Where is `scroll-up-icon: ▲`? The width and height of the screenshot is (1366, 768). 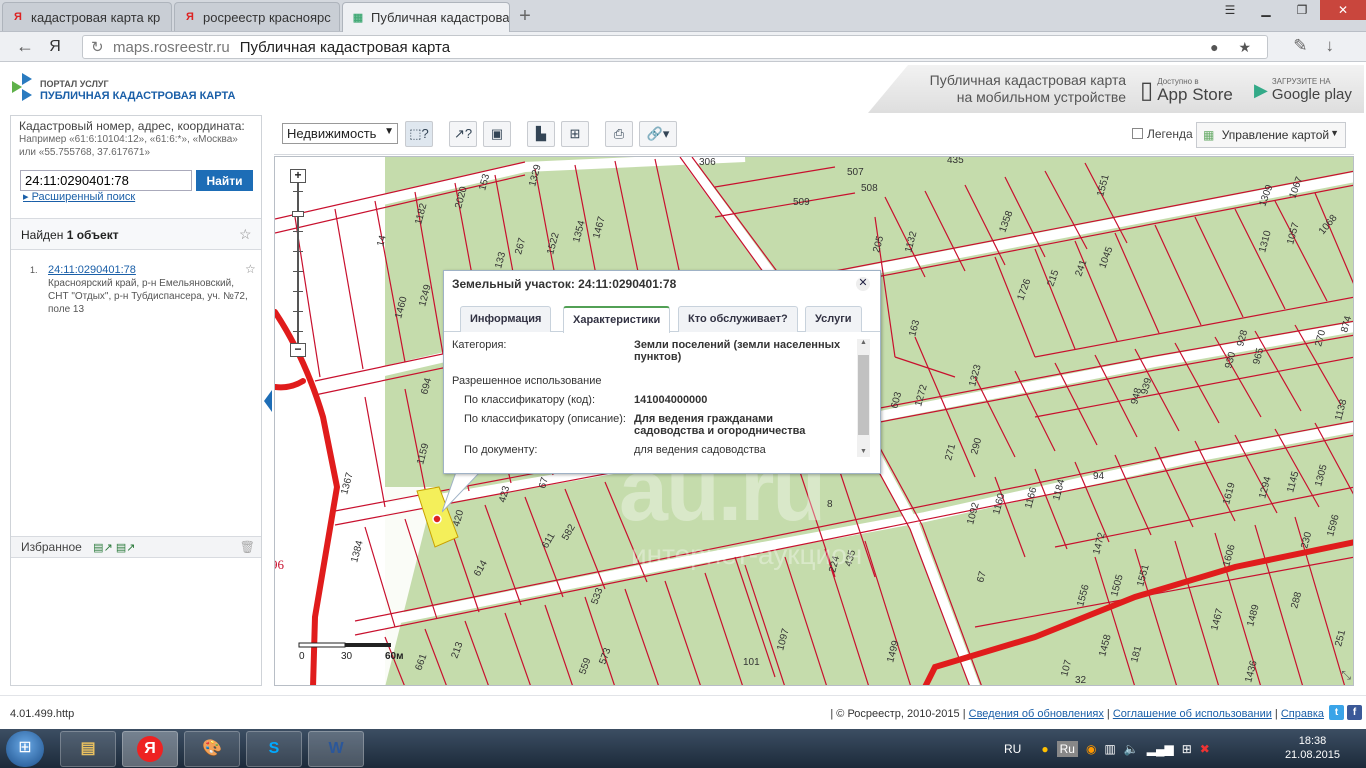
scroll-up-icon: ▲ is located at coordinates (863, 342).